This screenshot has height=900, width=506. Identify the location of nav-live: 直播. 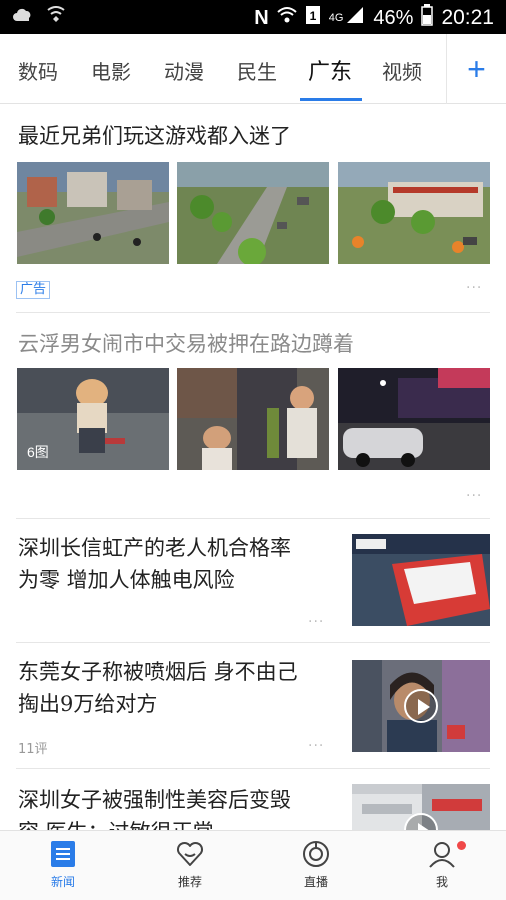
(316, 864).